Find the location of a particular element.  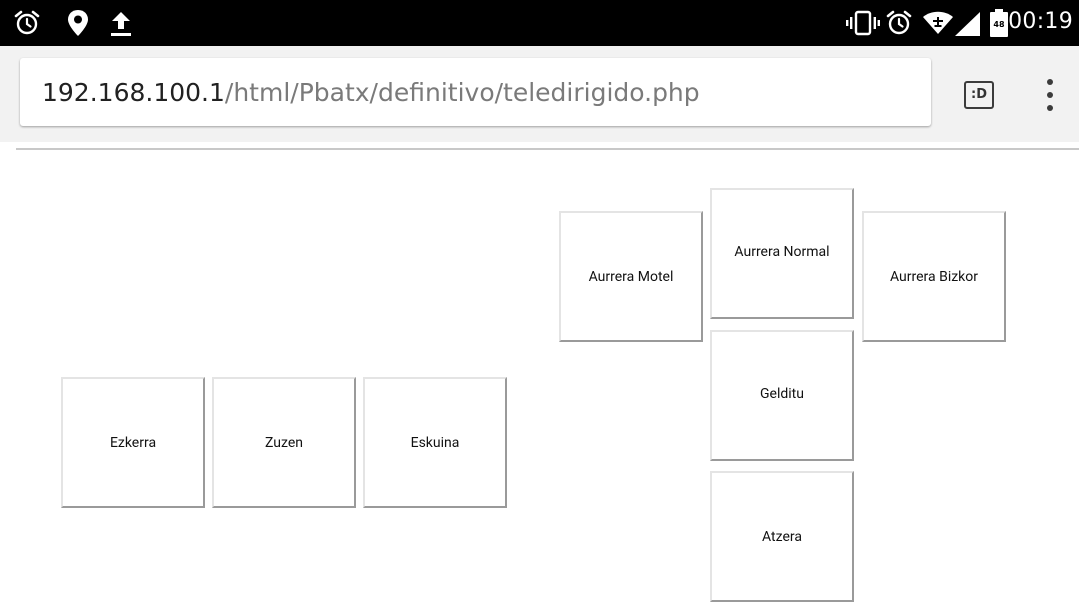

forward-normal-button: Aurrera Normal is located at coordinates (782, 253).